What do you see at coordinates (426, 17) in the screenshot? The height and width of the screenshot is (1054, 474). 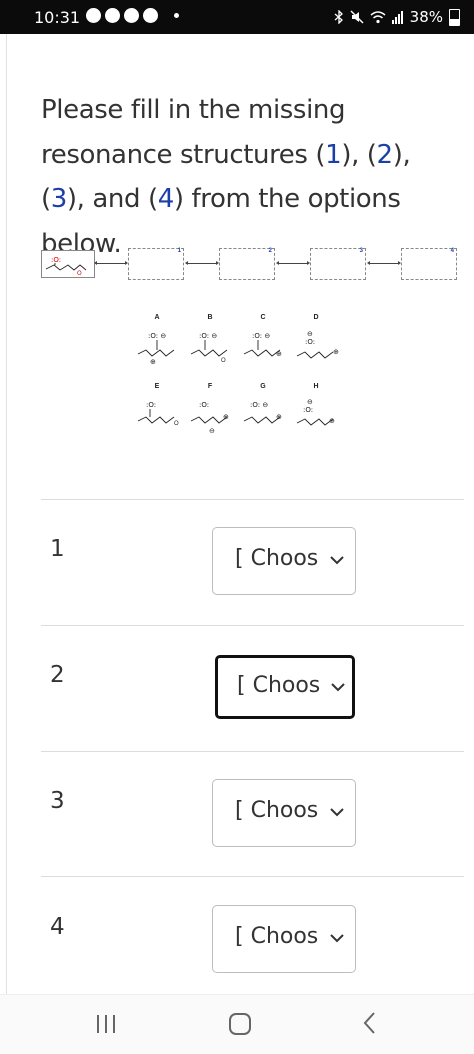 I see `battery-percent: 38%` at bounding box center [426, 17].